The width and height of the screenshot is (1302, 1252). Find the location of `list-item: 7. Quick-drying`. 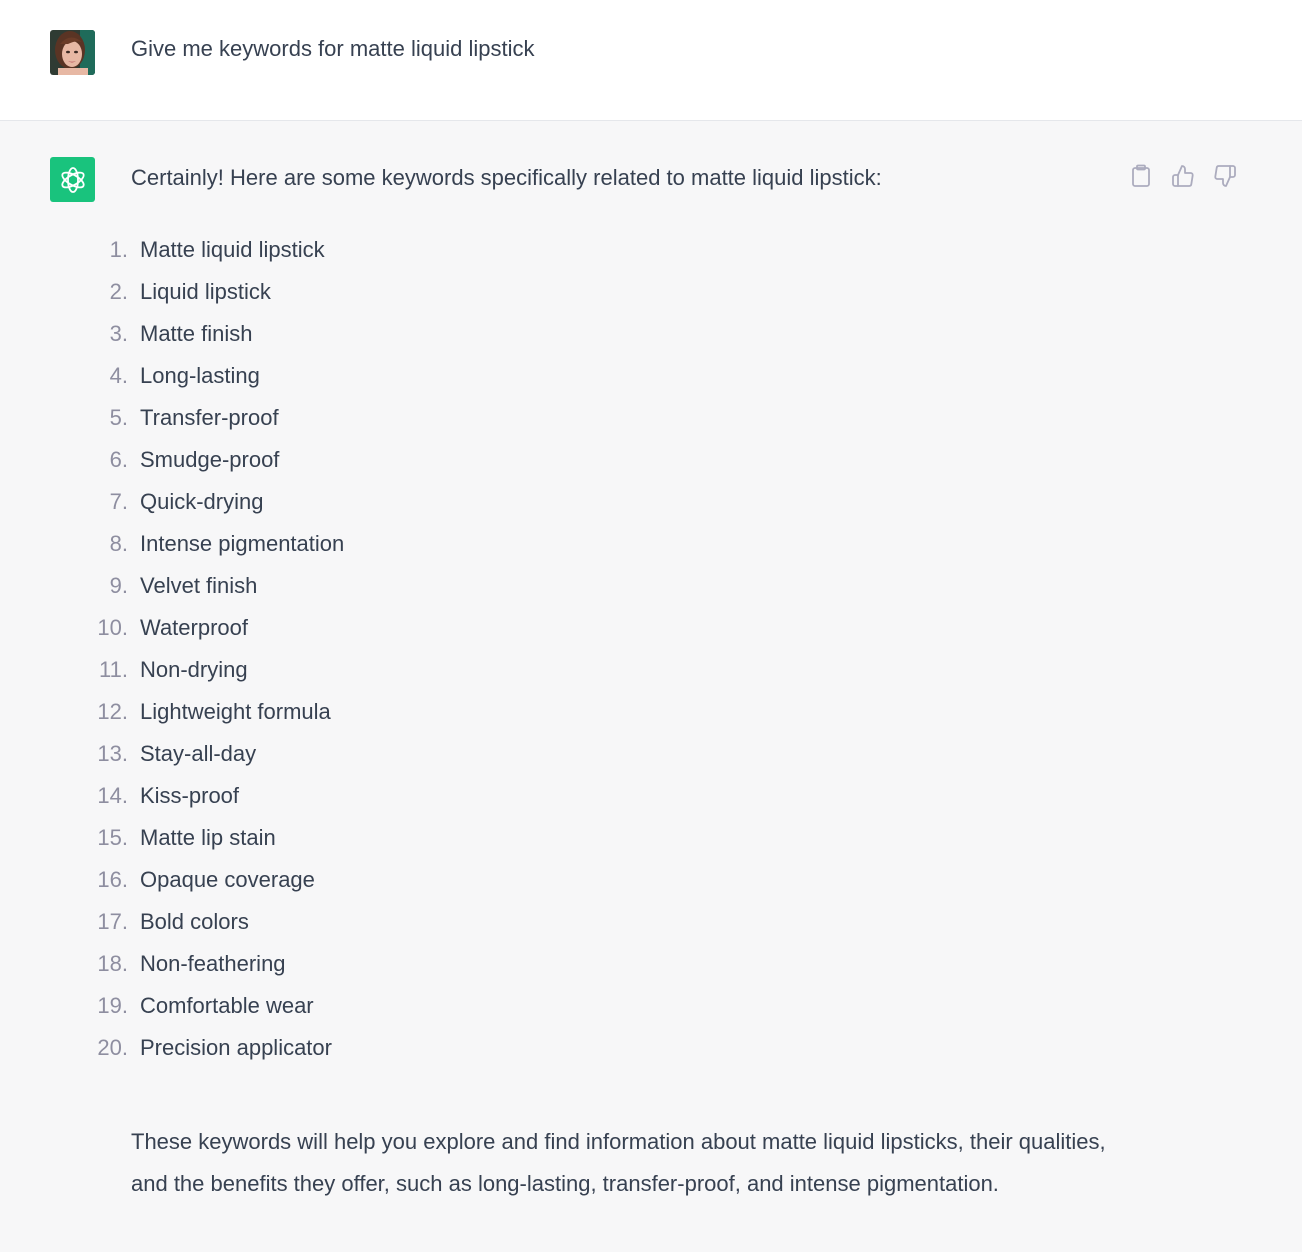

list-item: 7. Quick-drying is located at coordinates (215, 502).